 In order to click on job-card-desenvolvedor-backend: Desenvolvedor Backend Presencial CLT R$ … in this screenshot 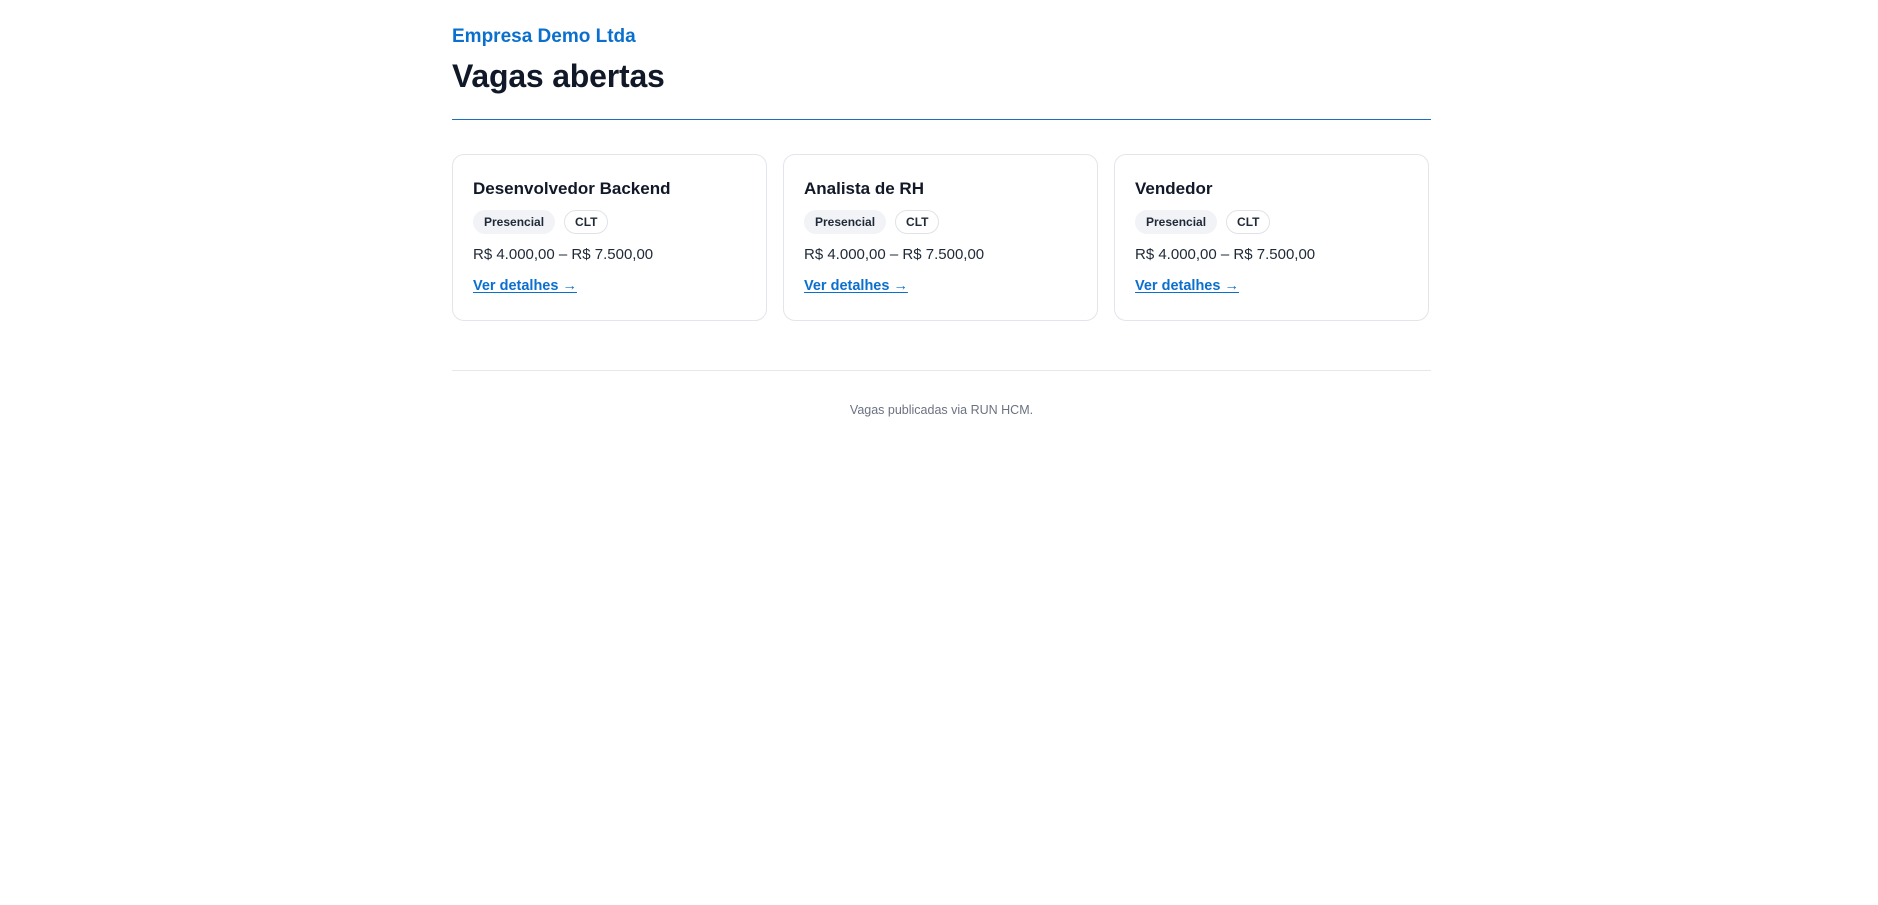, I will do `click(609, 237)`.